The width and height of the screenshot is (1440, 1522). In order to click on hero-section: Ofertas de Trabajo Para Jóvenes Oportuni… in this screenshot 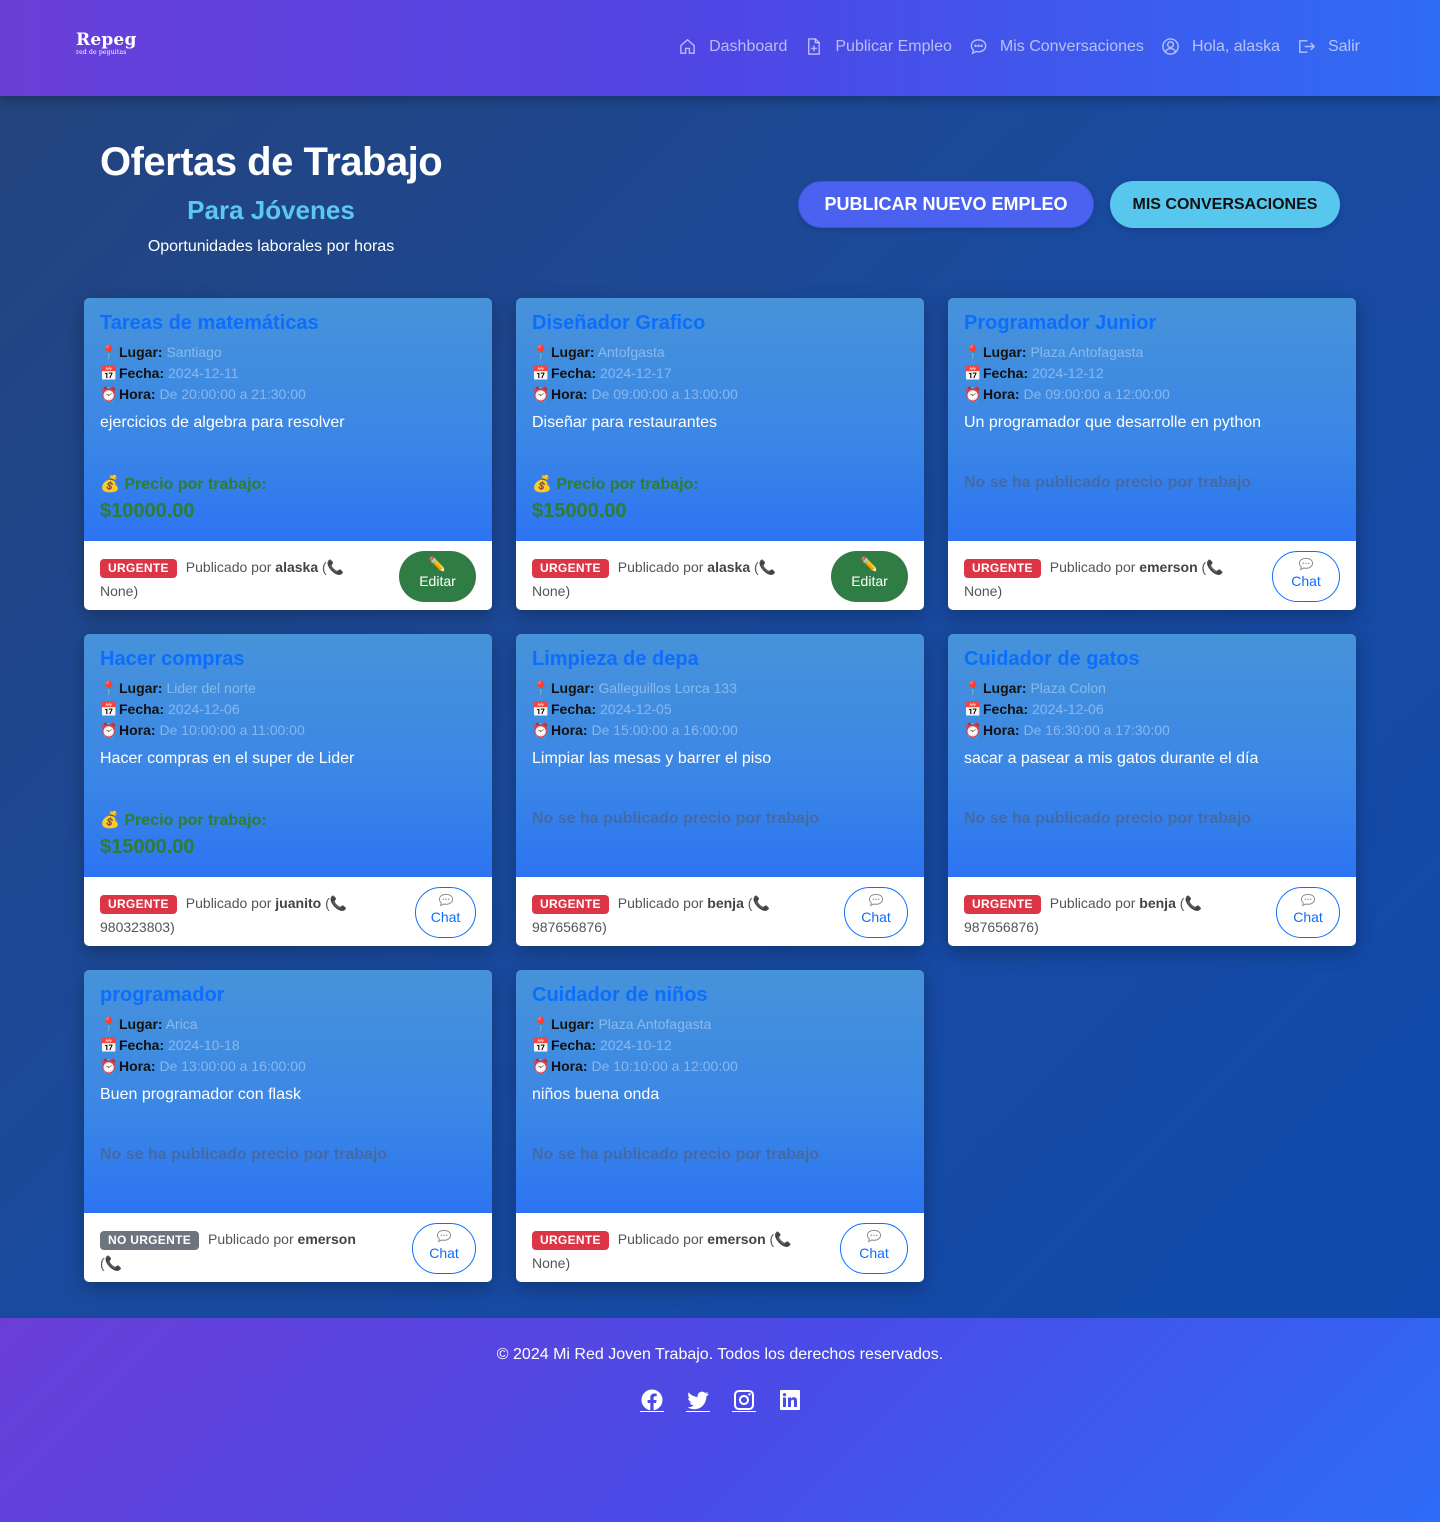, I will do `click(271, 198)`.